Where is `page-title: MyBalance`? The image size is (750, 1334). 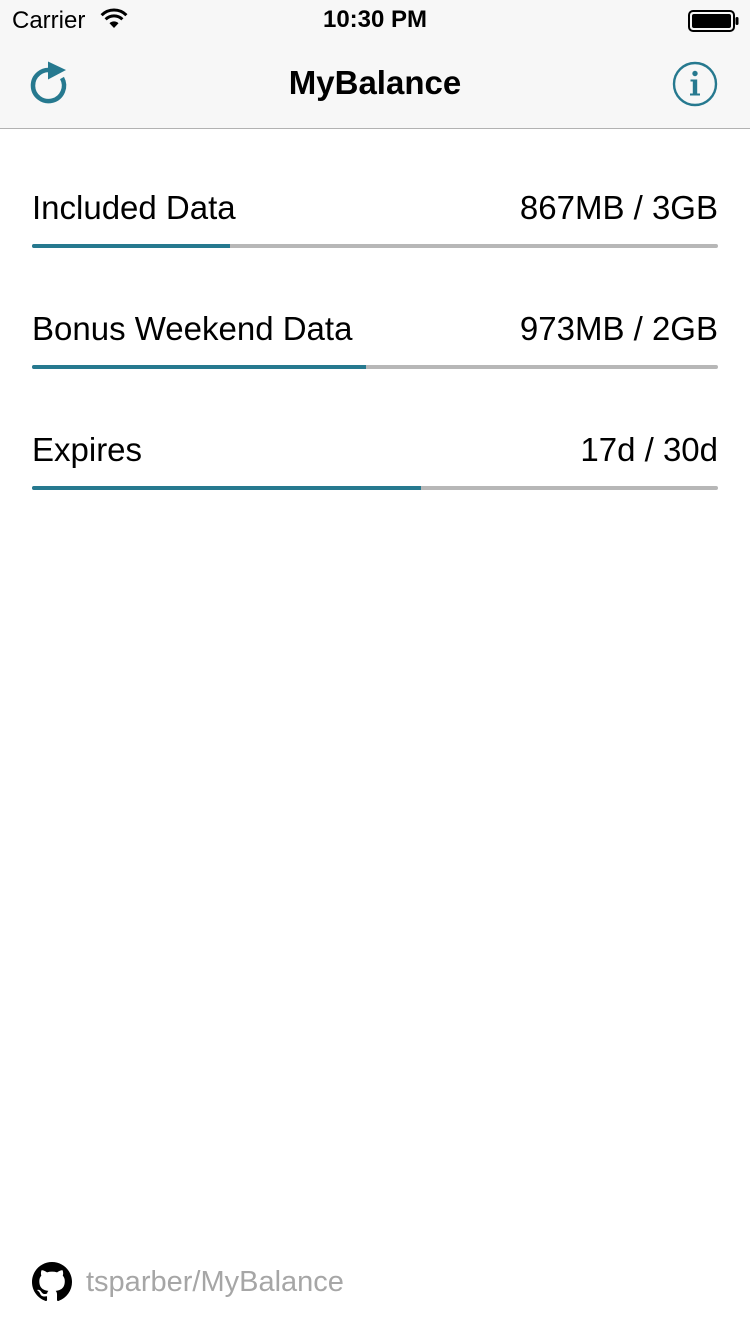 page-title: MyBalance is located at coordinates (375, 82).